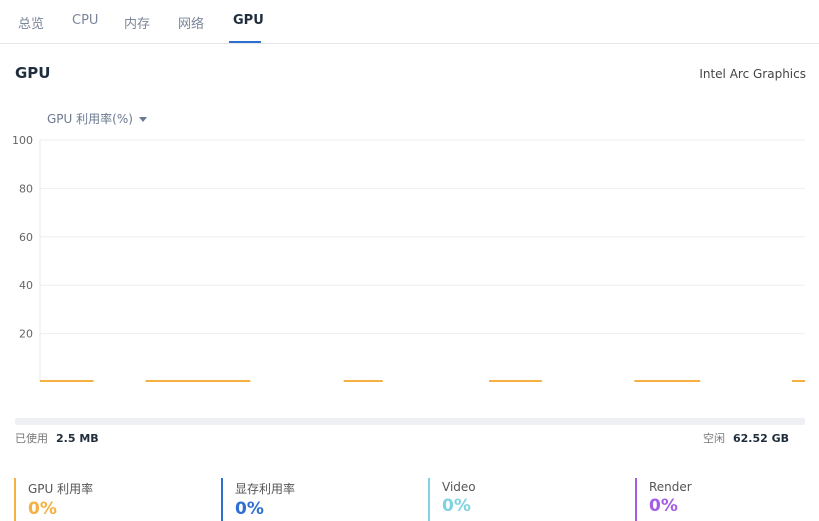 The width and height of the screenshot is (819, 521). I want to click on memory-used: 已使用 2.5 MB, so click(57, 438).